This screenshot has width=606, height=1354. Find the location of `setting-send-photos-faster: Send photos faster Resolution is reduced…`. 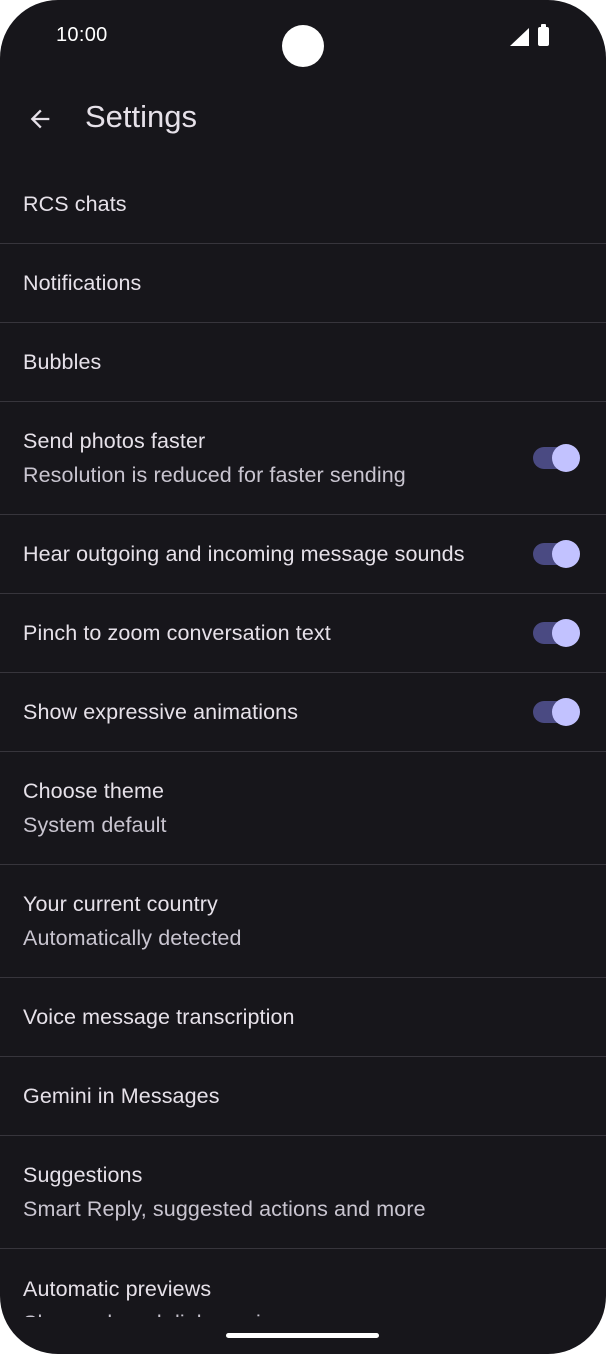

setting-send-photos-faster: Send photos faster Resolution is reduced… is located at coordinates (303, 458).